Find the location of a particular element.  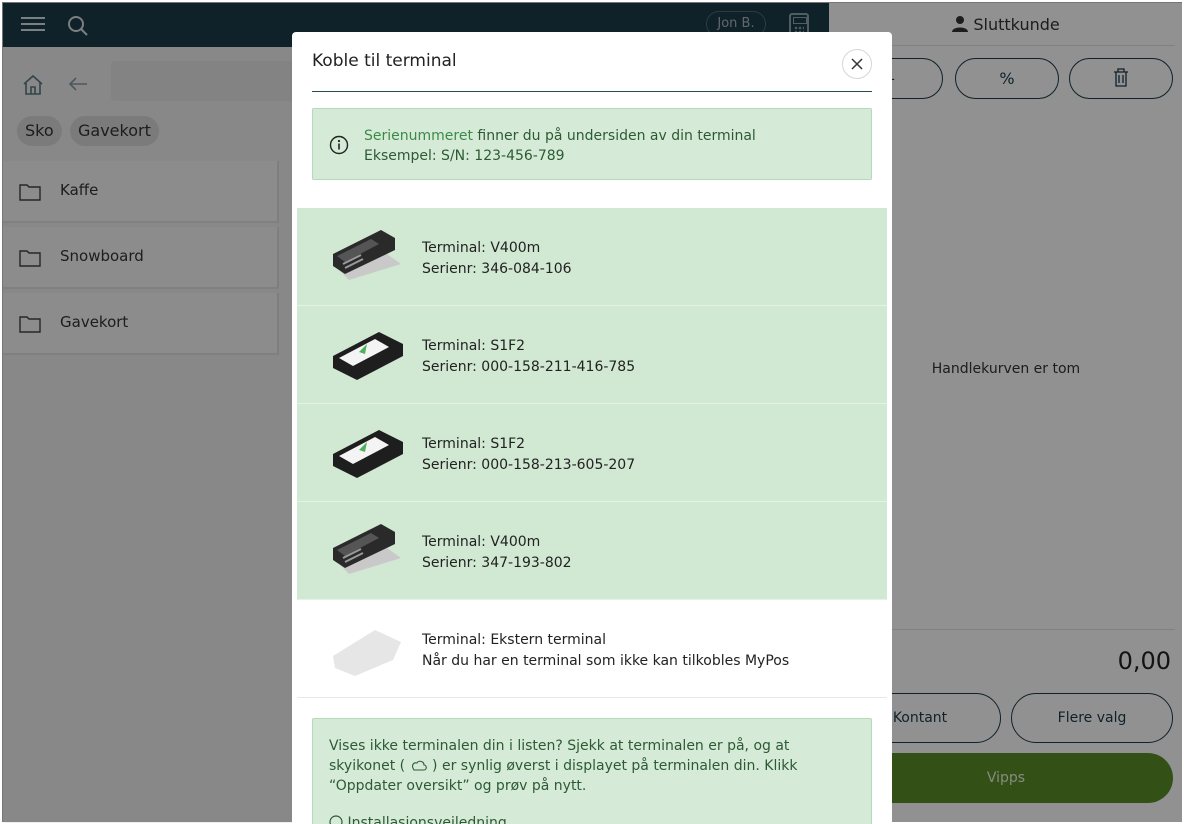

external-terminal-icon is located at coordinates (367, 653).